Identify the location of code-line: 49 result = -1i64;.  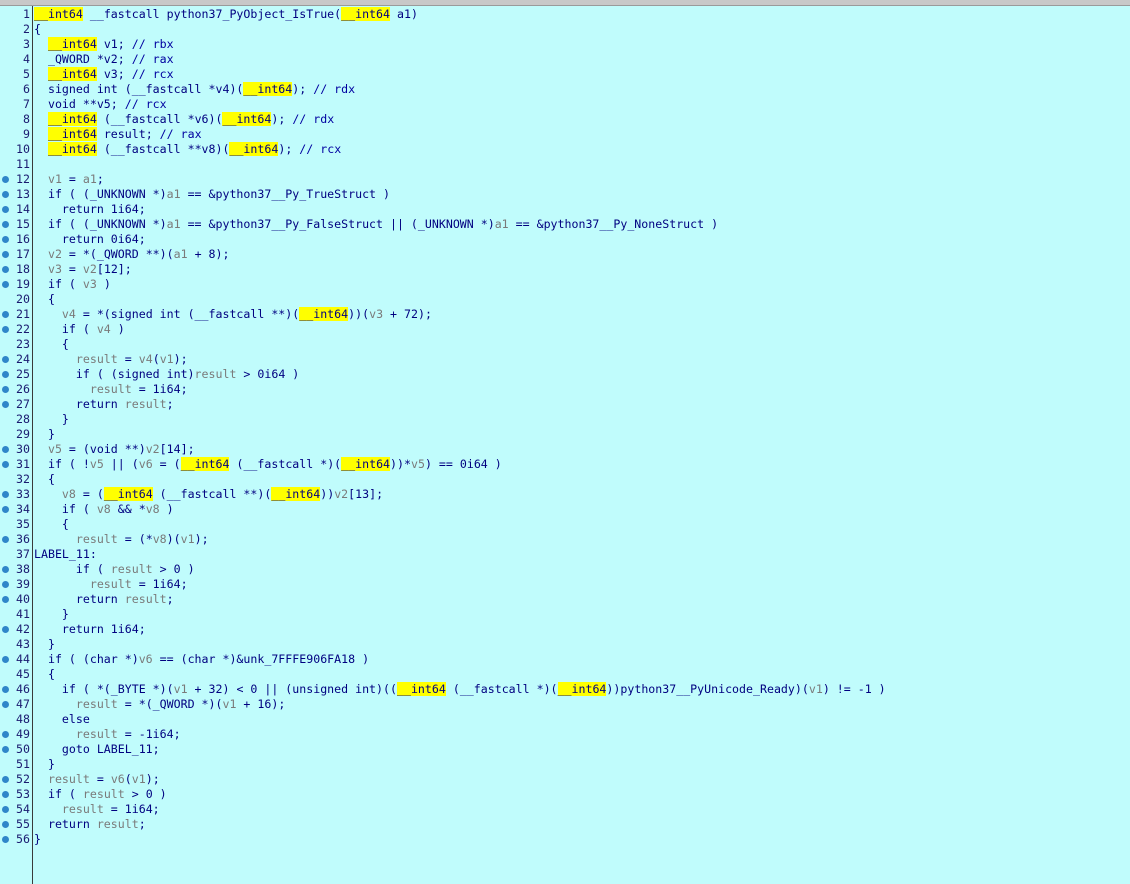
(565, 734).